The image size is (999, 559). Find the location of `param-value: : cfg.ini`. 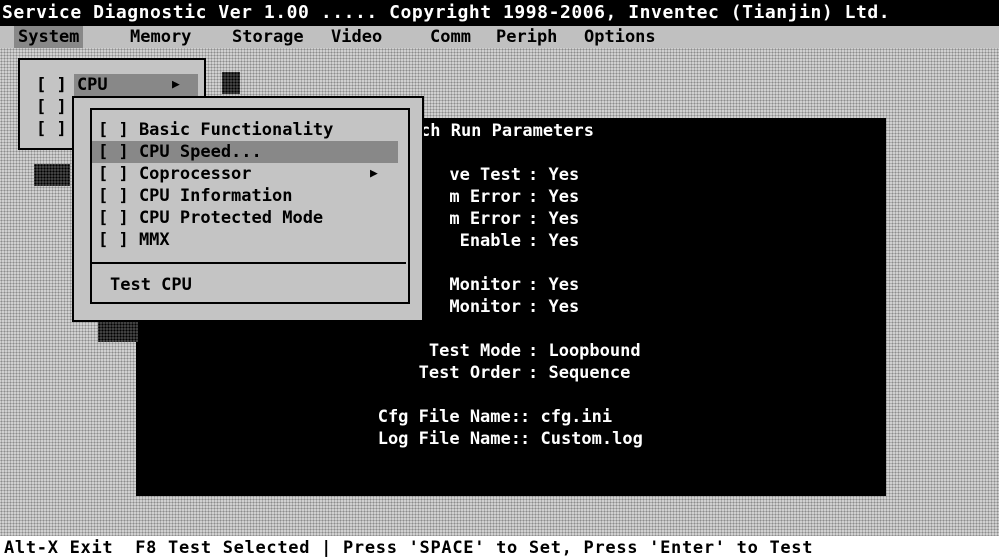

param-value: : cfg.ini is located at coordinates (566, 417).